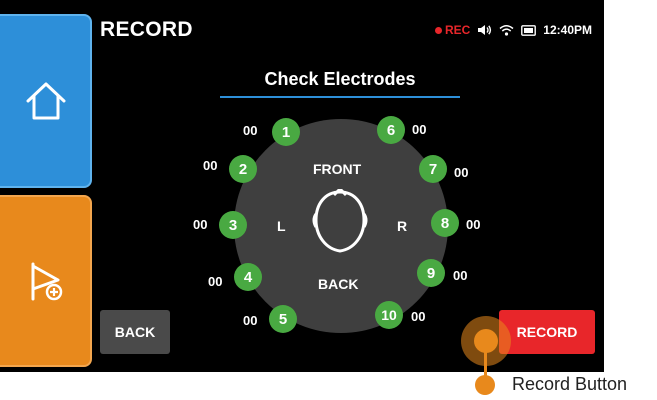 This screenshot has width=657, height=400. Describe the element at coordinates (433, 169) in the screenshot. I see `electrode-7: 7` at that location.